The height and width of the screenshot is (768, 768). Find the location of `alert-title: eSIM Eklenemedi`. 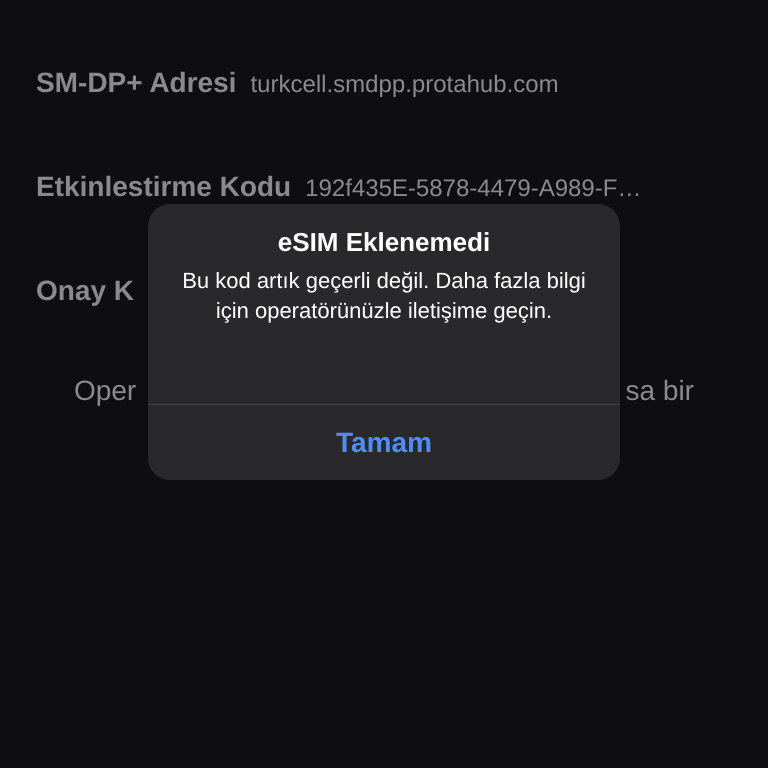

alert-title: eSIM Eklenemedi is located at coordinates (384, 242).